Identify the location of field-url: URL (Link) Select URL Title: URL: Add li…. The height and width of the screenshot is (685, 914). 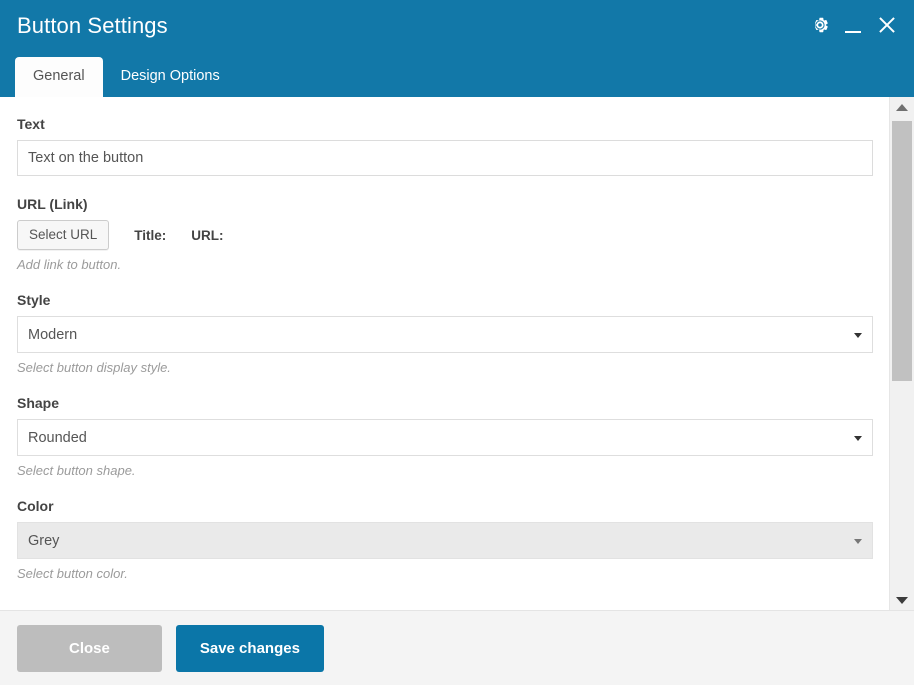
(444, 234).